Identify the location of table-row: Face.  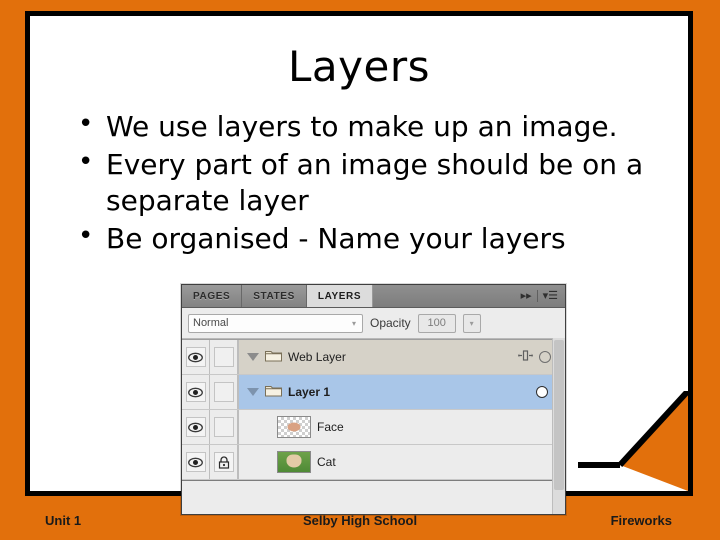
(373, 427).